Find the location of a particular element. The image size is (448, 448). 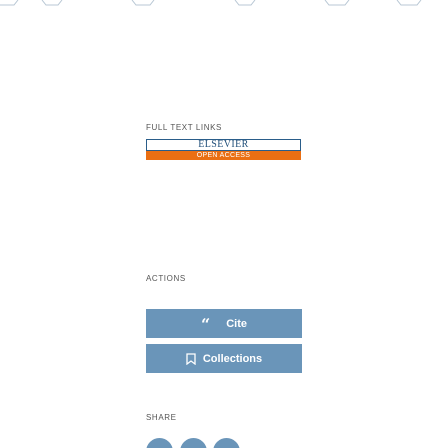

share-icons-row is located at coordinates (226, 443).